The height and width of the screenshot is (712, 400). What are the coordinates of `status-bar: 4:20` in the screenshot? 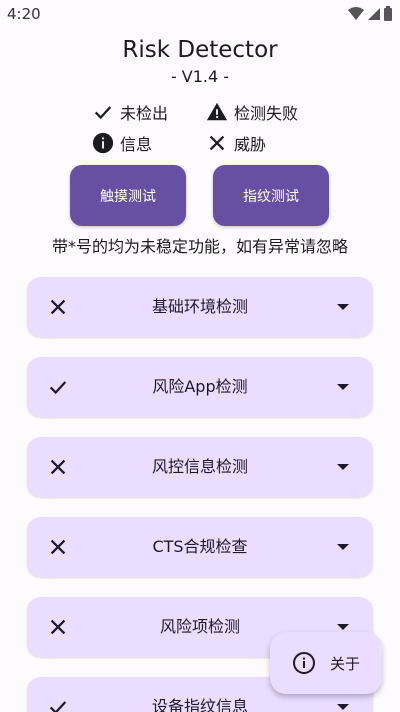 It's located at (200, 14).